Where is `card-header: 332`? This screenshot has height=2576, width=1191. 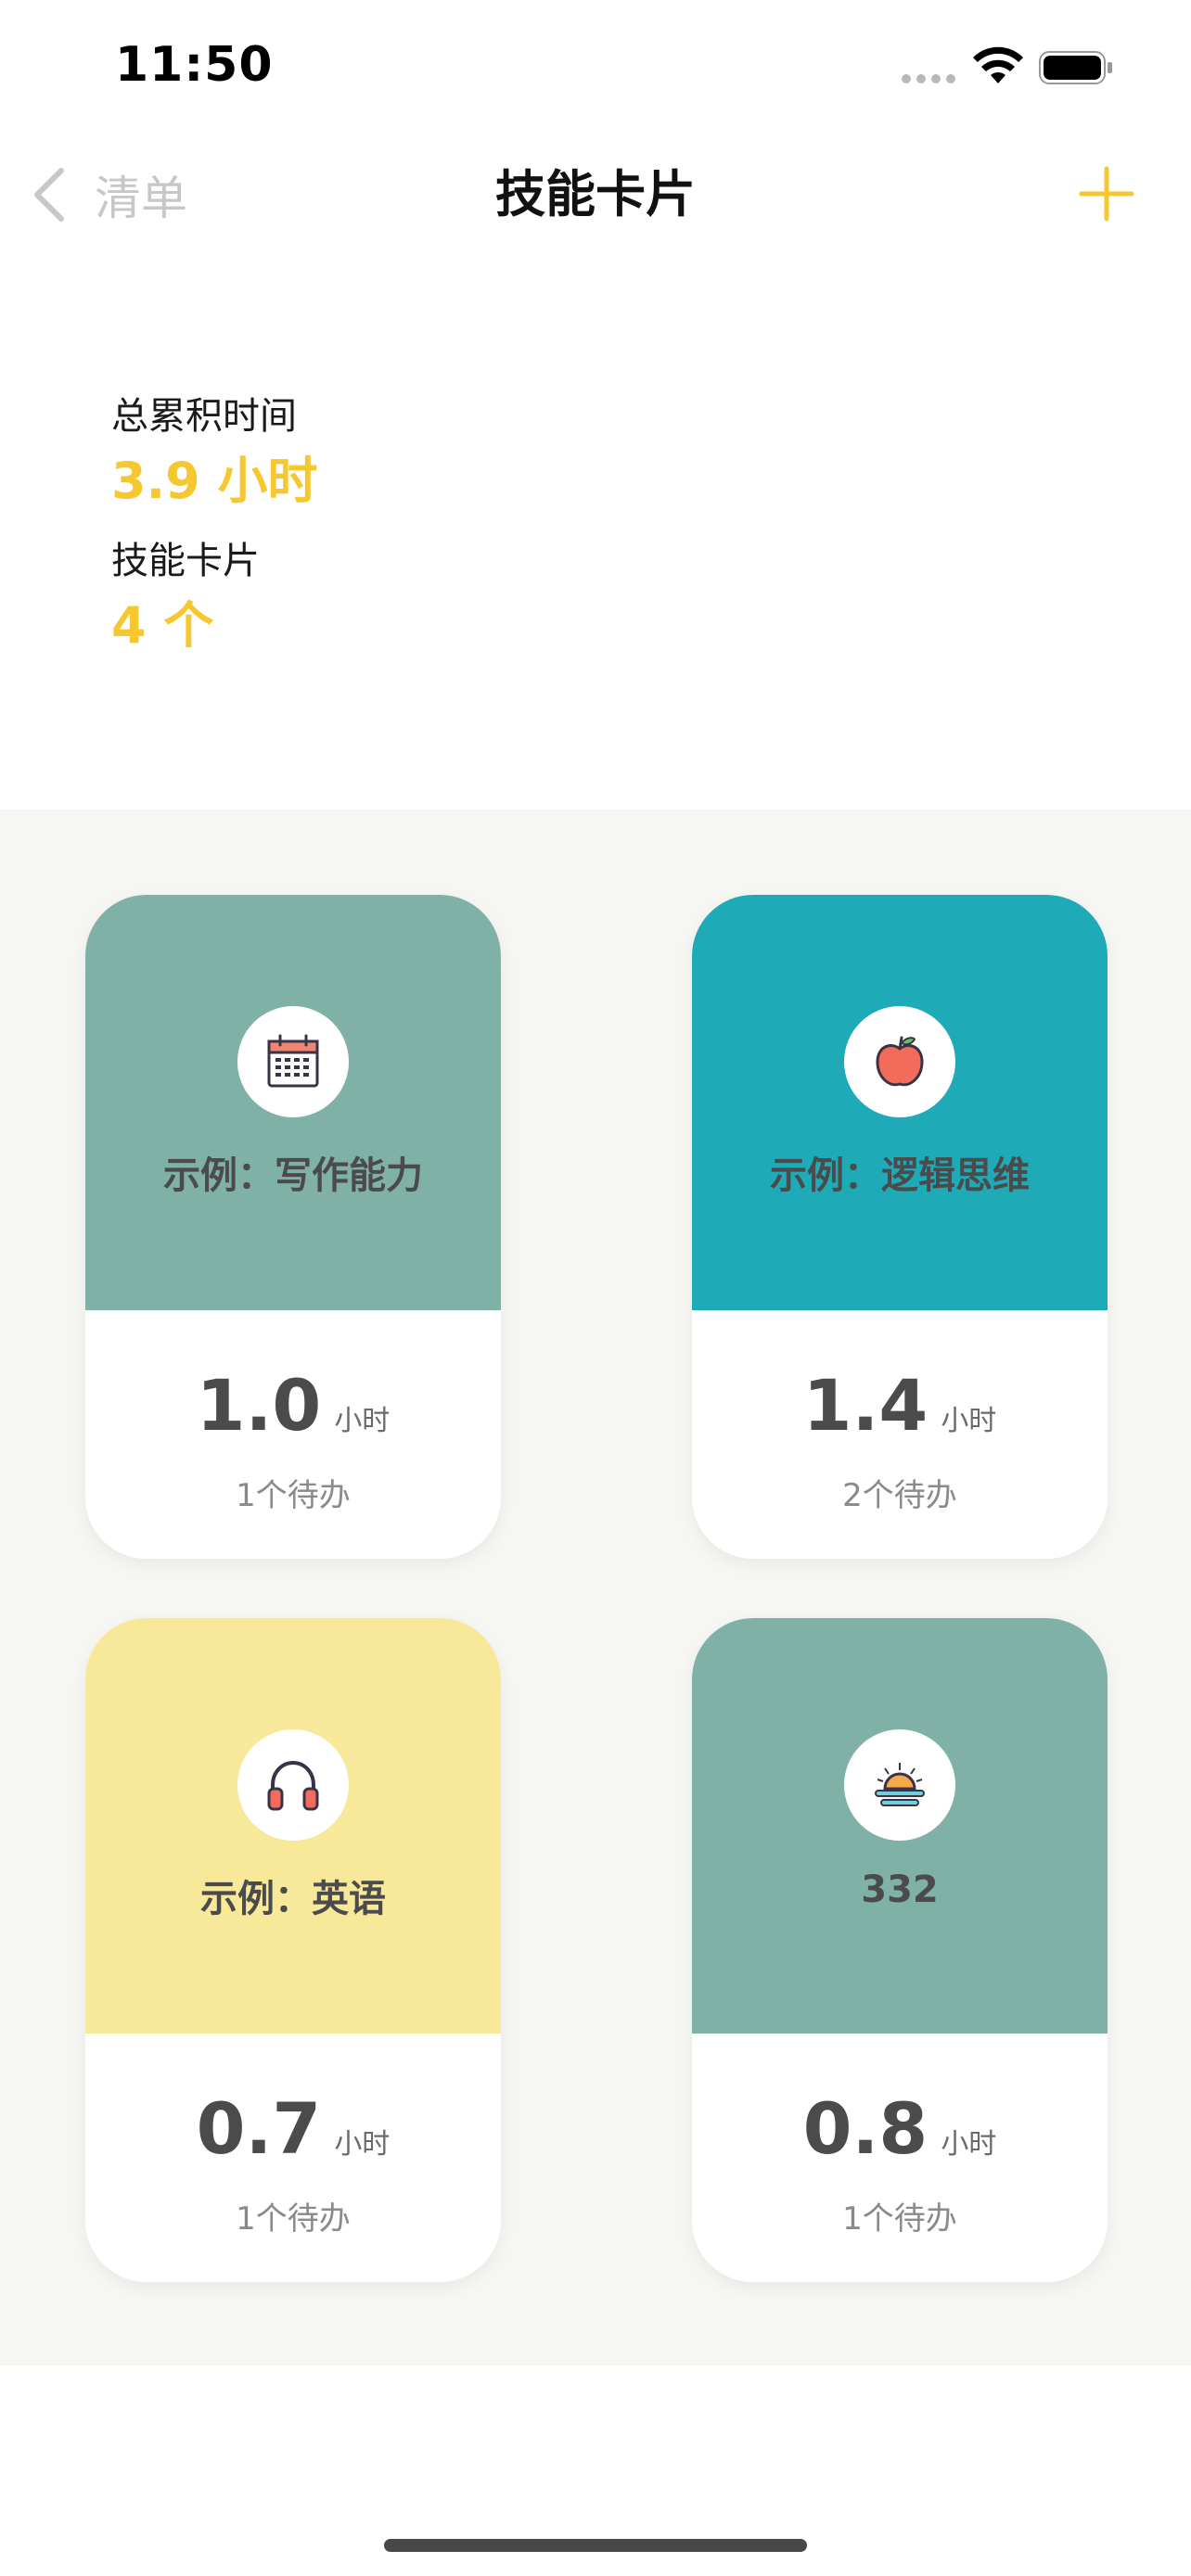
card-header: 332 is located at coordinates (900, 1826).